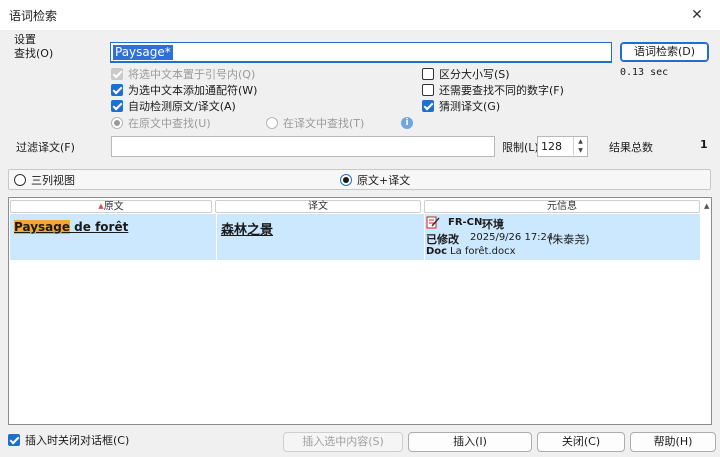  I want to click on close-icon: ✕, so click(697, 15).